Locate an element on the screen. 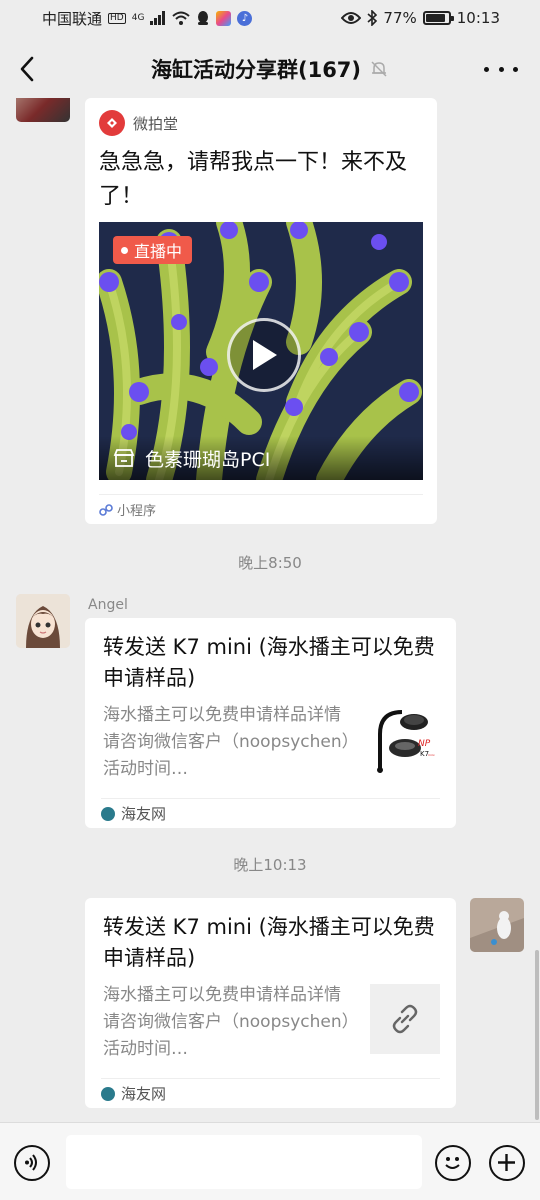 This screenshot has height=1200, width=540. shop-bar: 色素珊瑚岛PCI is located at coordinates (261, 458).